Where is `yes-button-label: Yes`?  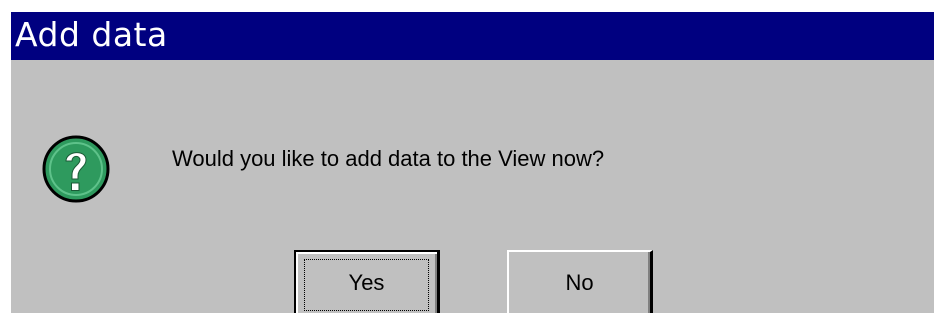
yes-button-label: Yes is located at coordinates (366, 282).